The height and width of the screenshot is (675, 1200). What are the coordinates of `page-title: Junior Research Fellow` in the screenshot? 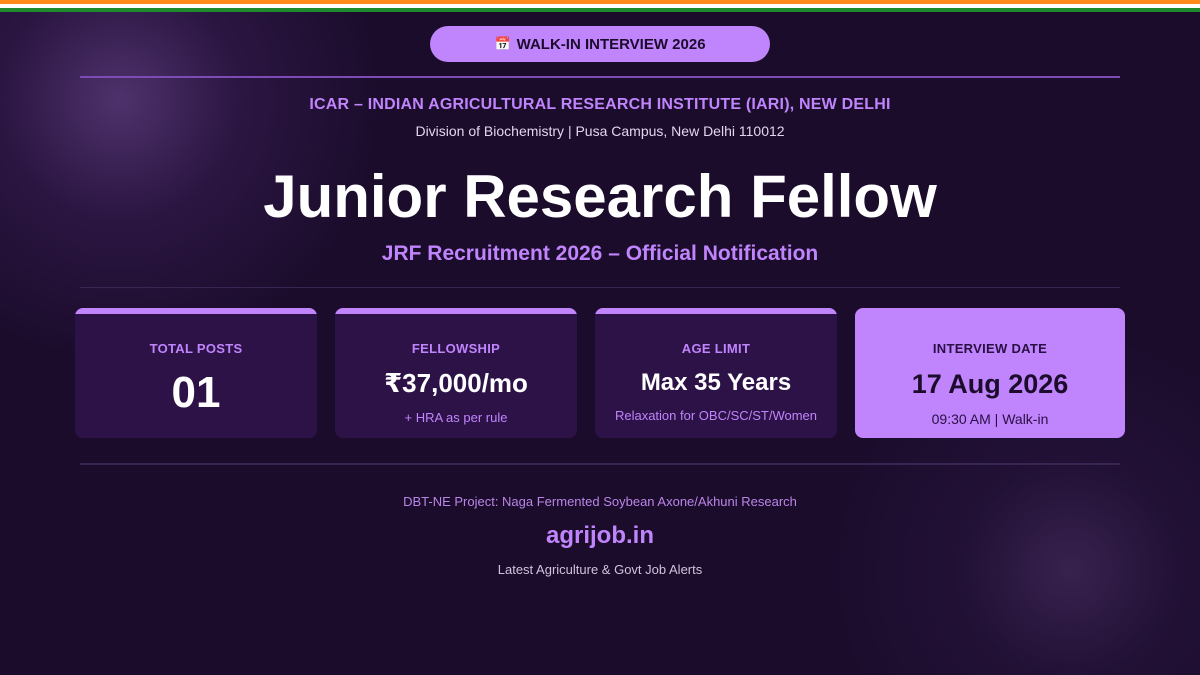 It's located at (600, 196).